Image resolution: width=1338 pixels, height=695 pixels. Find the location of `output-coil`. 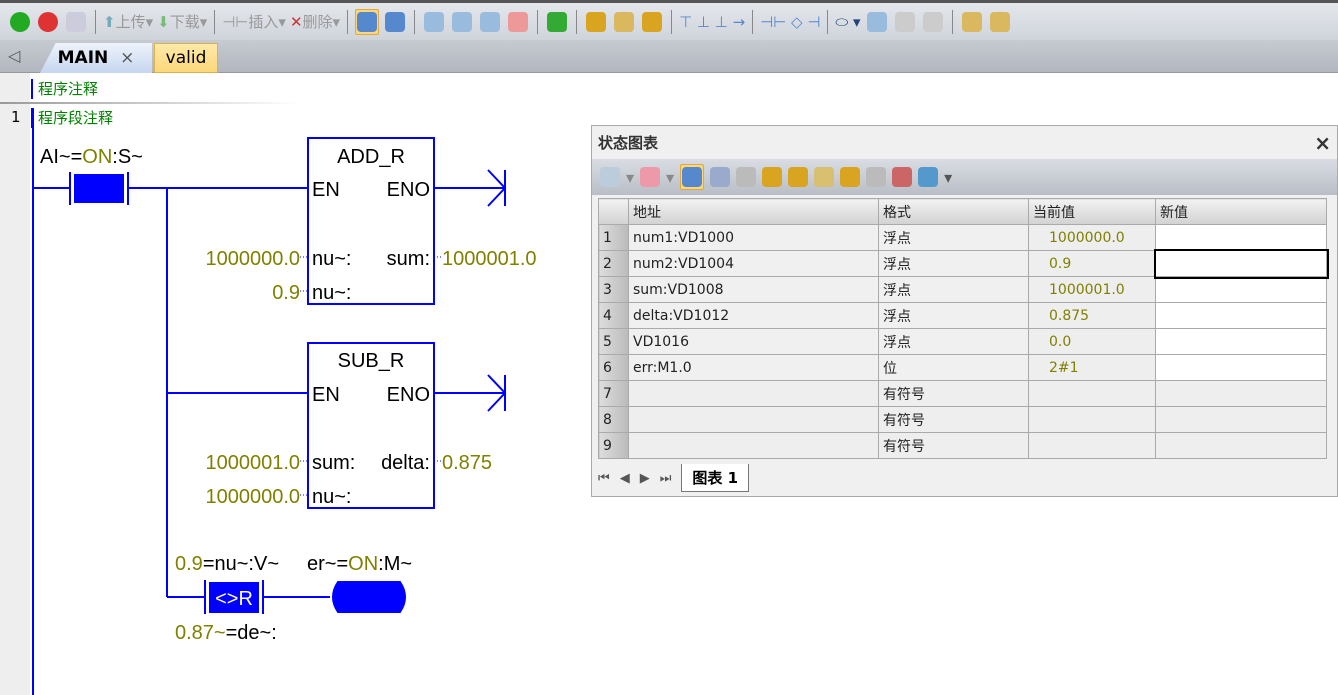

output-coil is located at coordinates (369, 597).